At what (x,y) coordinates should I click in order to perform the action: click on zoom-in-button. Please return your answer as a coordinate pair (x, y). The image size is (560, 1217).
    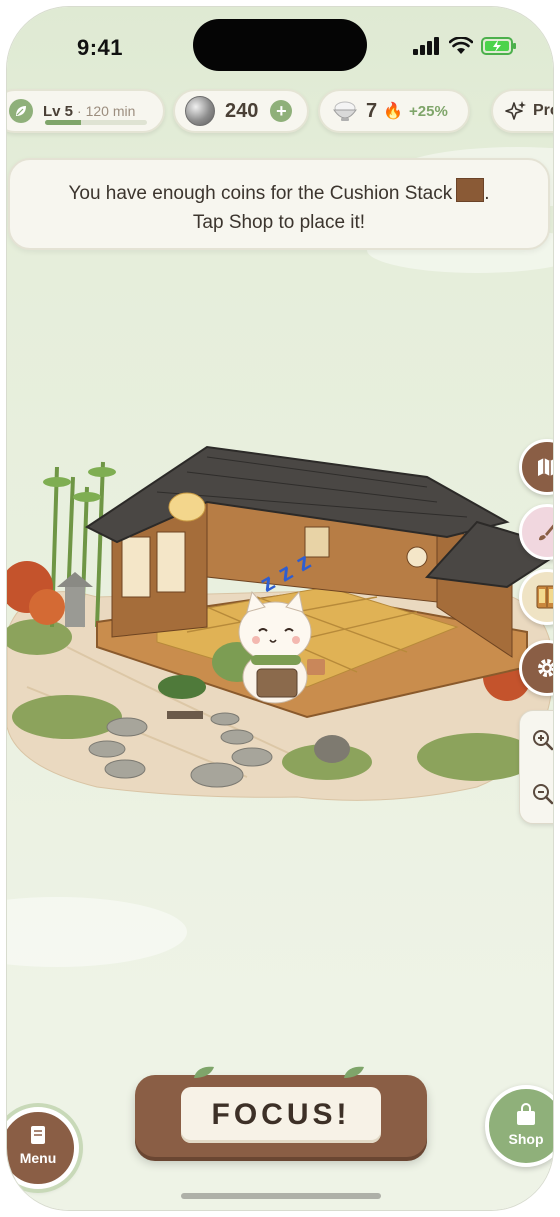
    Looking at the image, I should click on (540, 740).